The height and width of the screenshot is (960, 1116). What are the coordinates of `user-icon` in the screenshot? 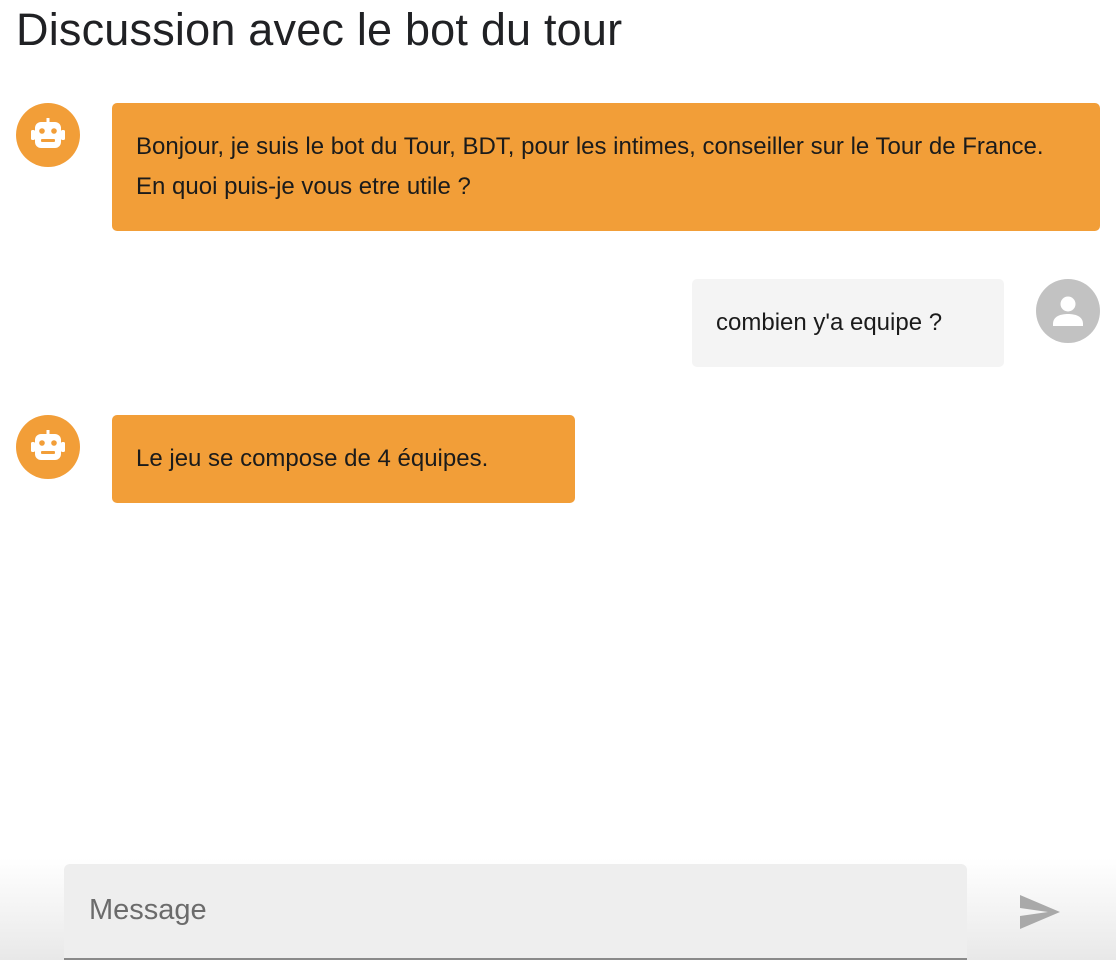 It's located at (1068, 311).